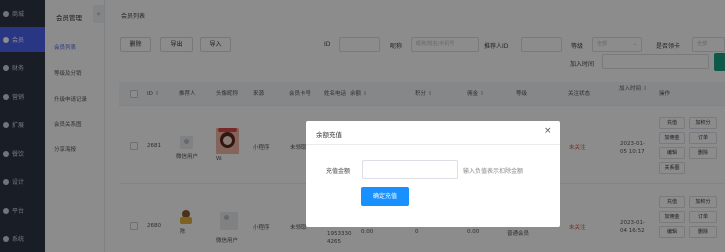 The height and width of the screenshot is (252, 725). What do you see at coordinates (329, 135) in the screenshot?
I see `dialog-title: 余额充值` at bounding box center [329, 135].